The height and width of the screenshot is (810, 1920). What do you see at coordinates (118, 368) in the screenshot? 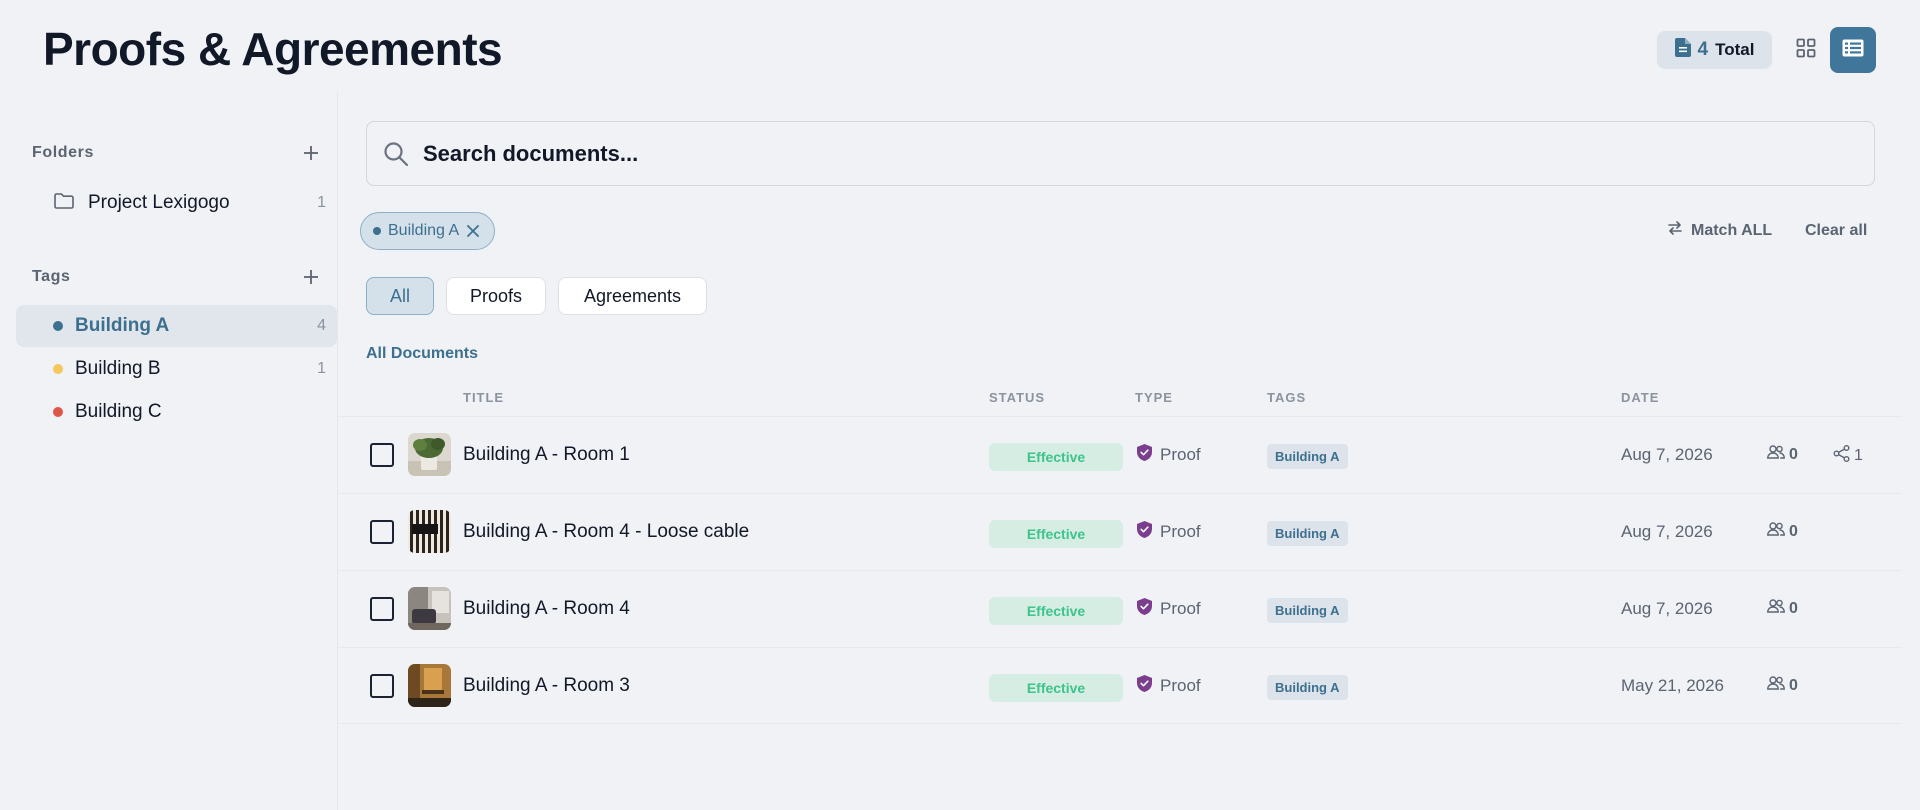
I see `tag-name: Building B` at bounding box center [118, 368].